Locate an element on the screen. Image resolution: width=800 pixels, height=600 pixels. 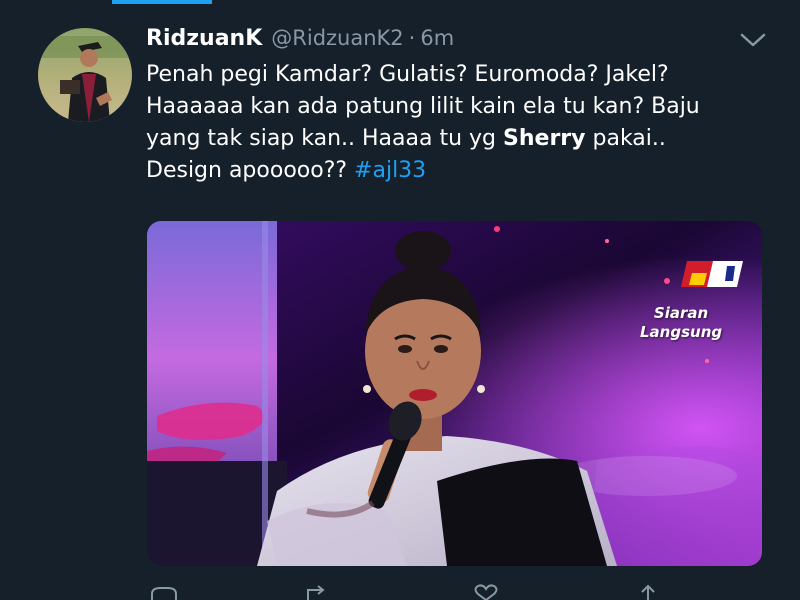
tweet-actions is located at coordinates (420, 592).